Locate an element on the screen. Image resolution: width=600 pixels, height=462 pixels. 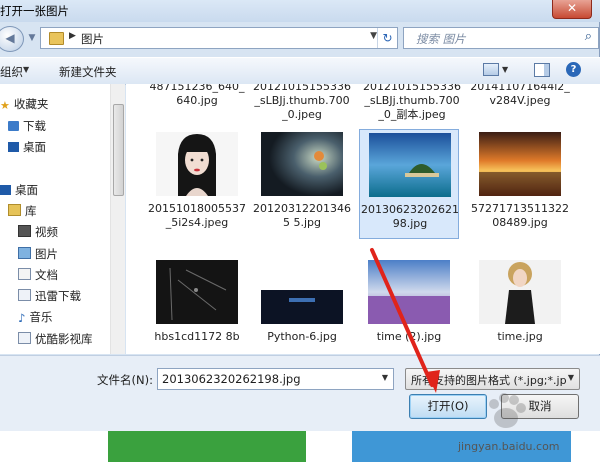
organize-menu-button: 组织 is located at coordinates (11, 72).